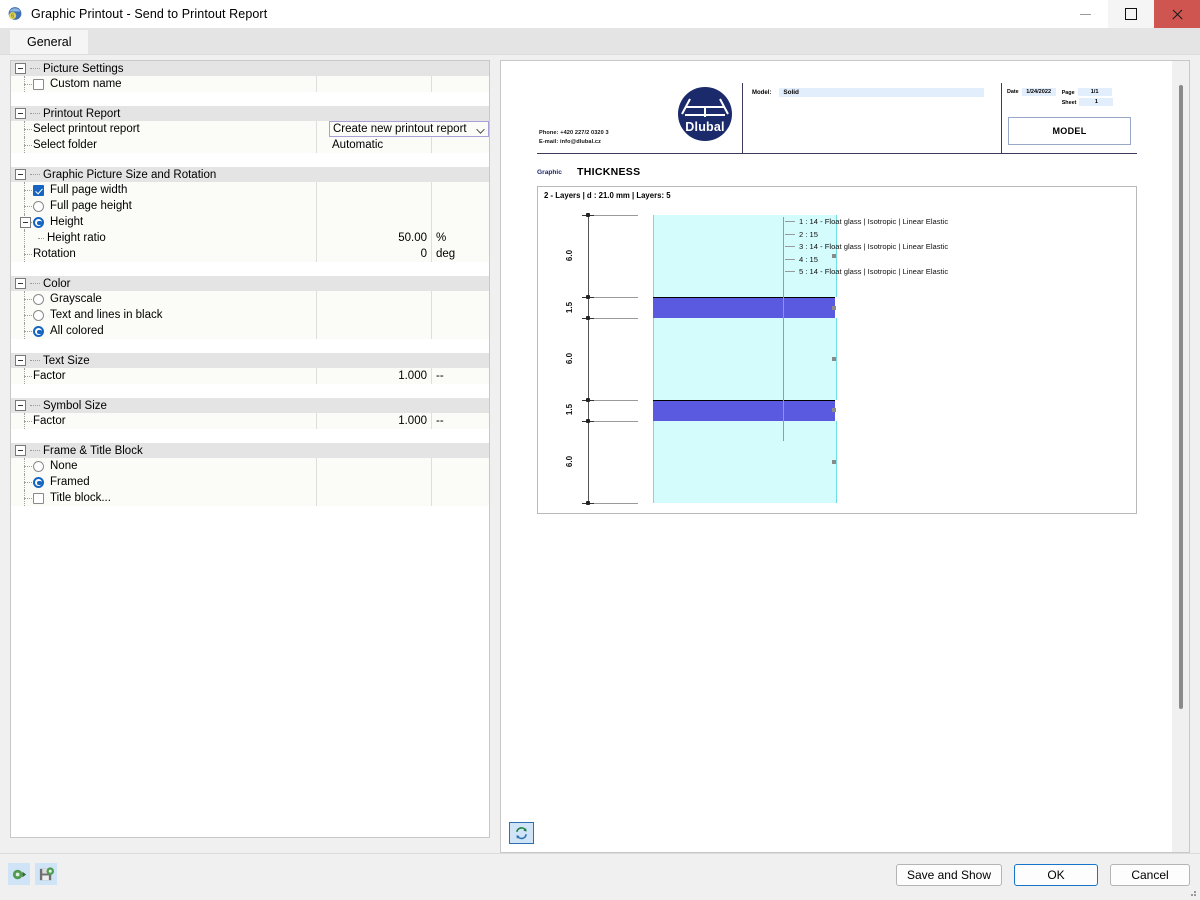  Describe the element at coordinates (250, 190) in the screenshot. I see `settings-row: Full page width` at that location.